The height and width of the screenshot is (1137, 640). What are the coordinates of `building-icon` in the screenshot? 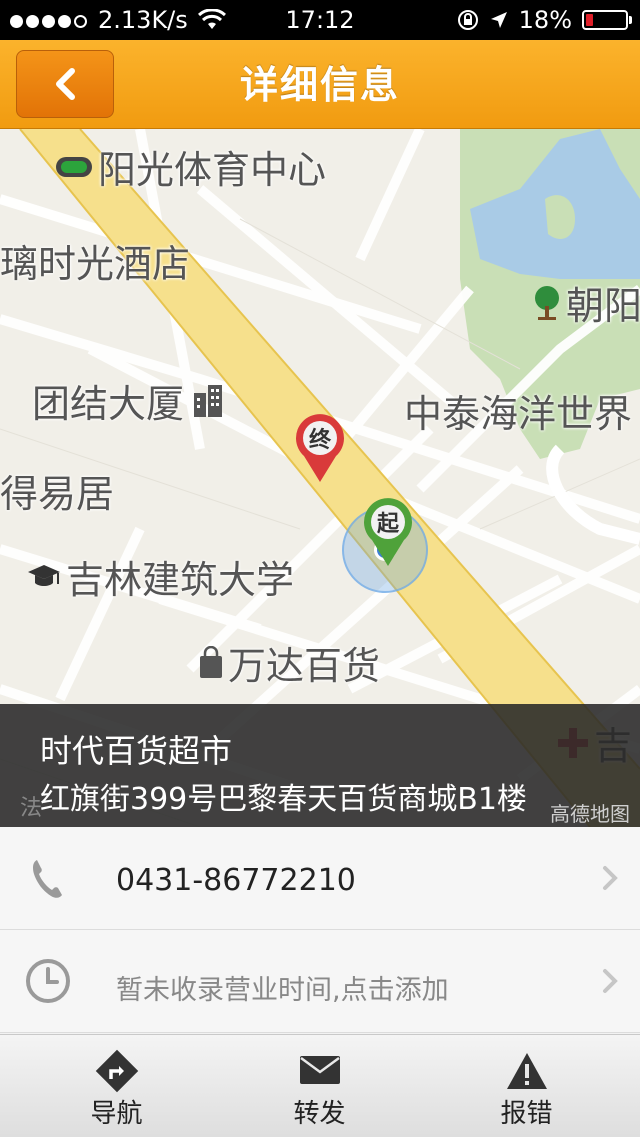 It's located at (208, 400).